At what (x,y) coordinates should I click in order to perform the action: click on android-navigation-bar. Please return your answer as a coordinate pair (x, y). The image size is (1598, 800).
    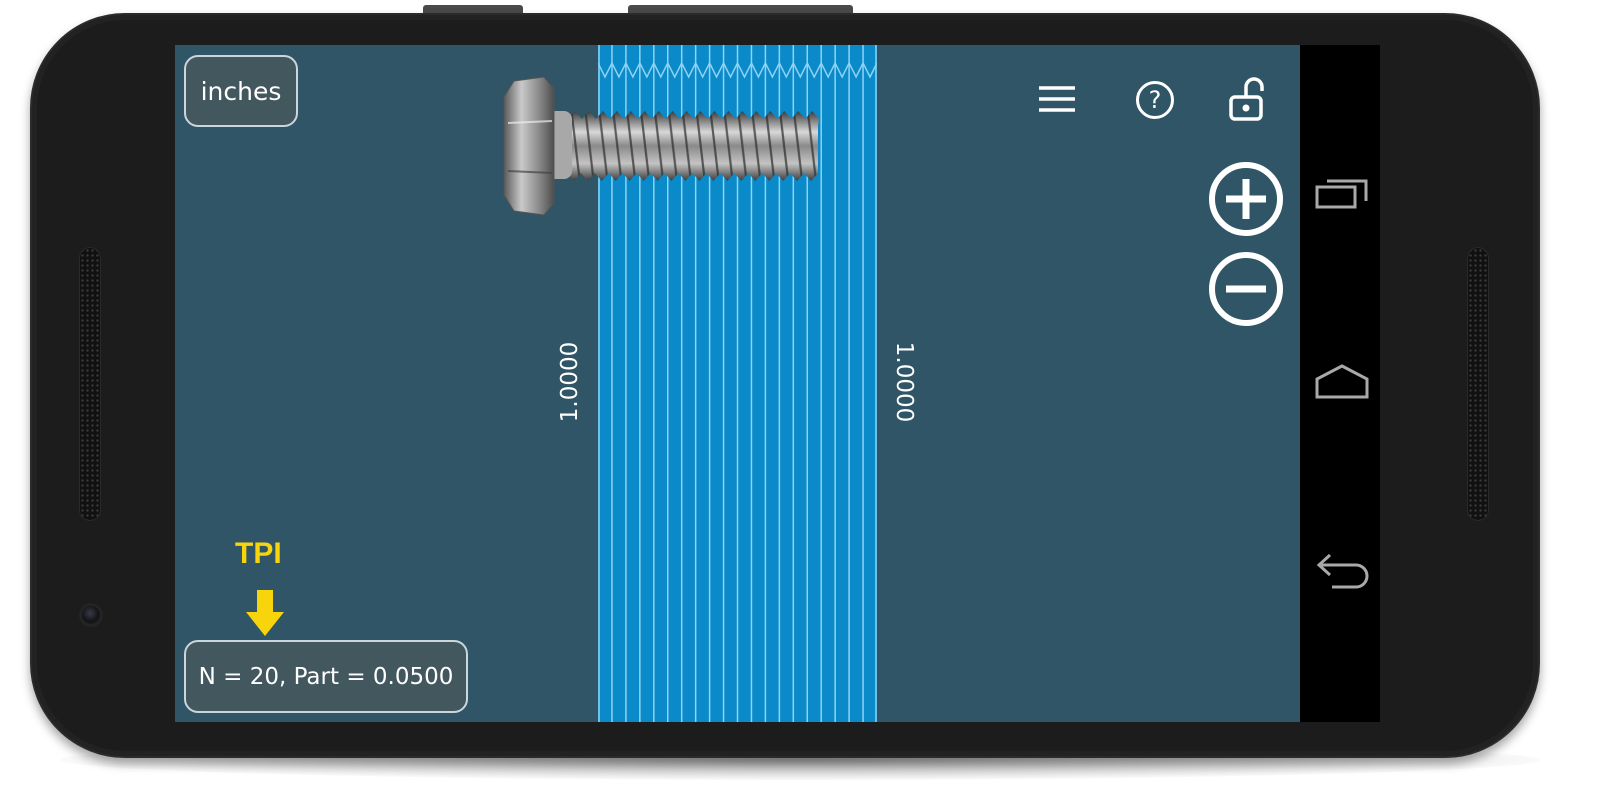
    Looking at the image, I should click on (1340, 383).